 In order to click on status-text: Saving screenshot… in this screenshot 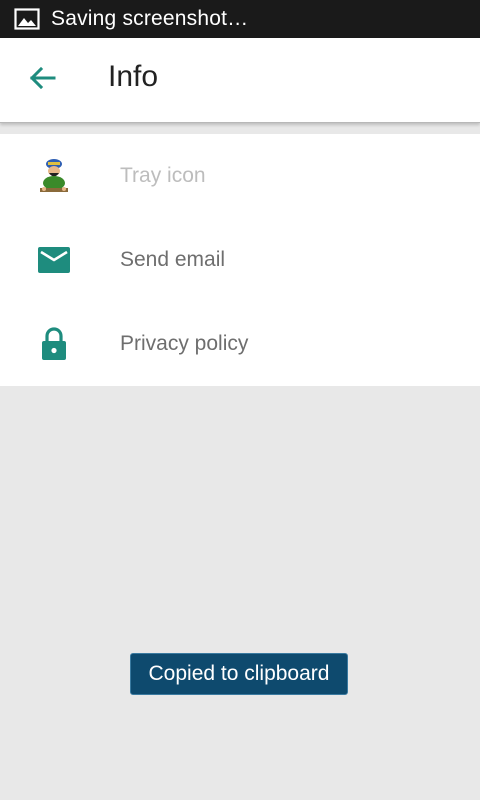, I will do `click(150, 18)`.